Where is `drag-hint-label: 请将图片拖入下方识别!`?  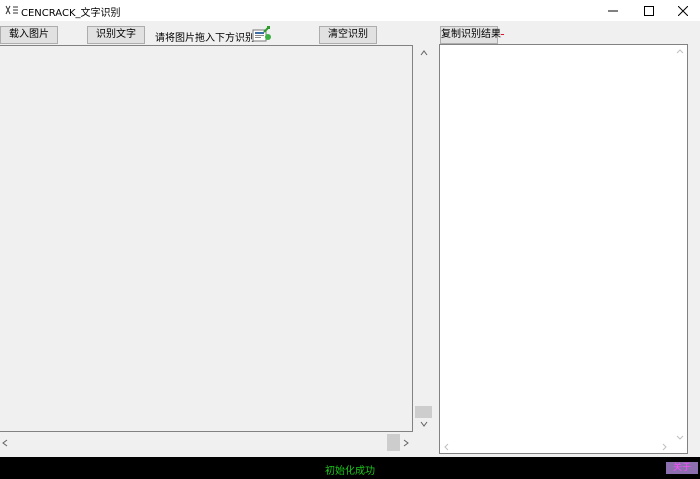
drag-hint-label: 请将图片拖入下方识别! is located at coordinates (207, 38).